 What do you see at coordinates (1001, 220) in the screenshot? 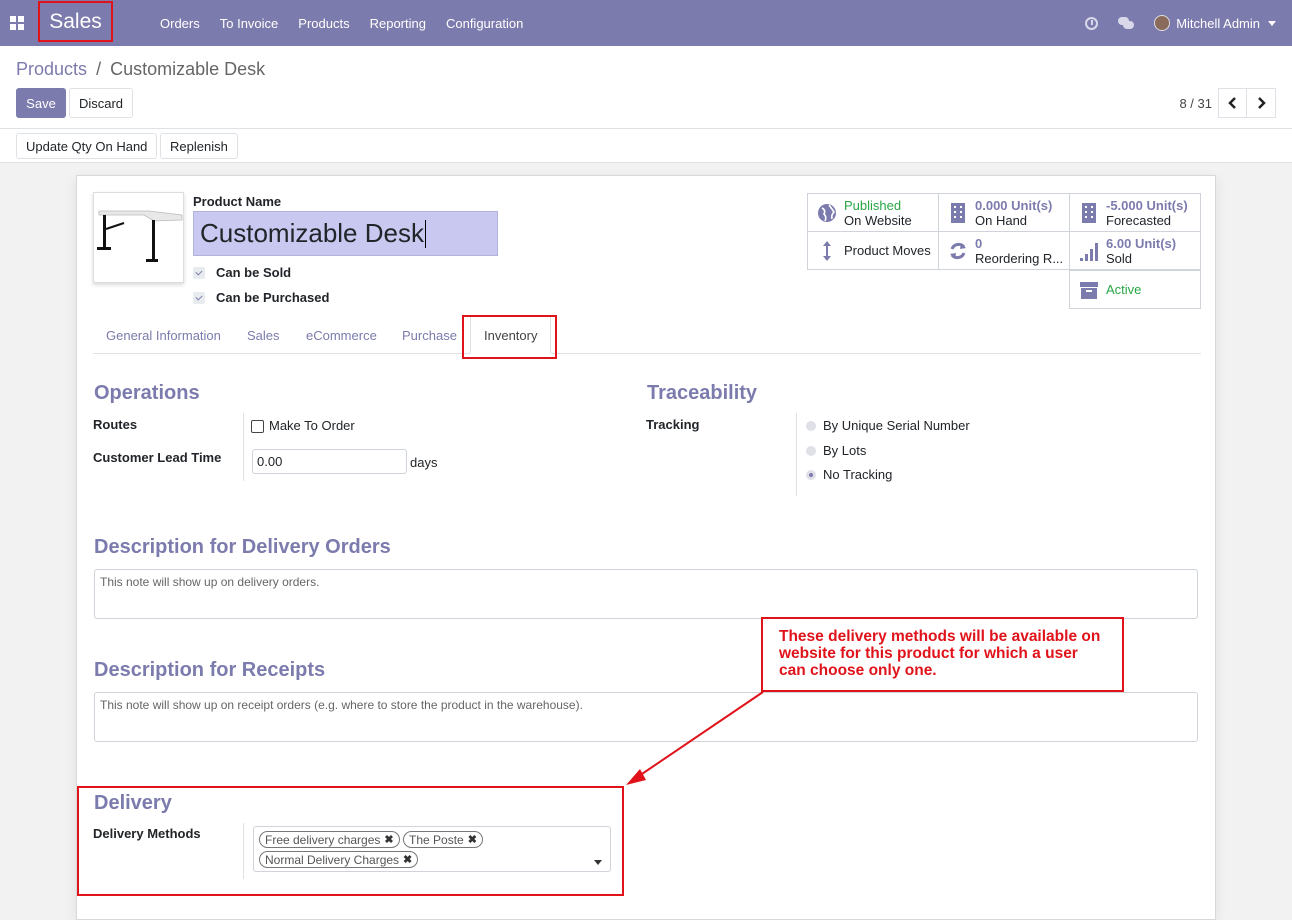
I see `on-hand-label: On Hand` at bounding box center [1001, 220].